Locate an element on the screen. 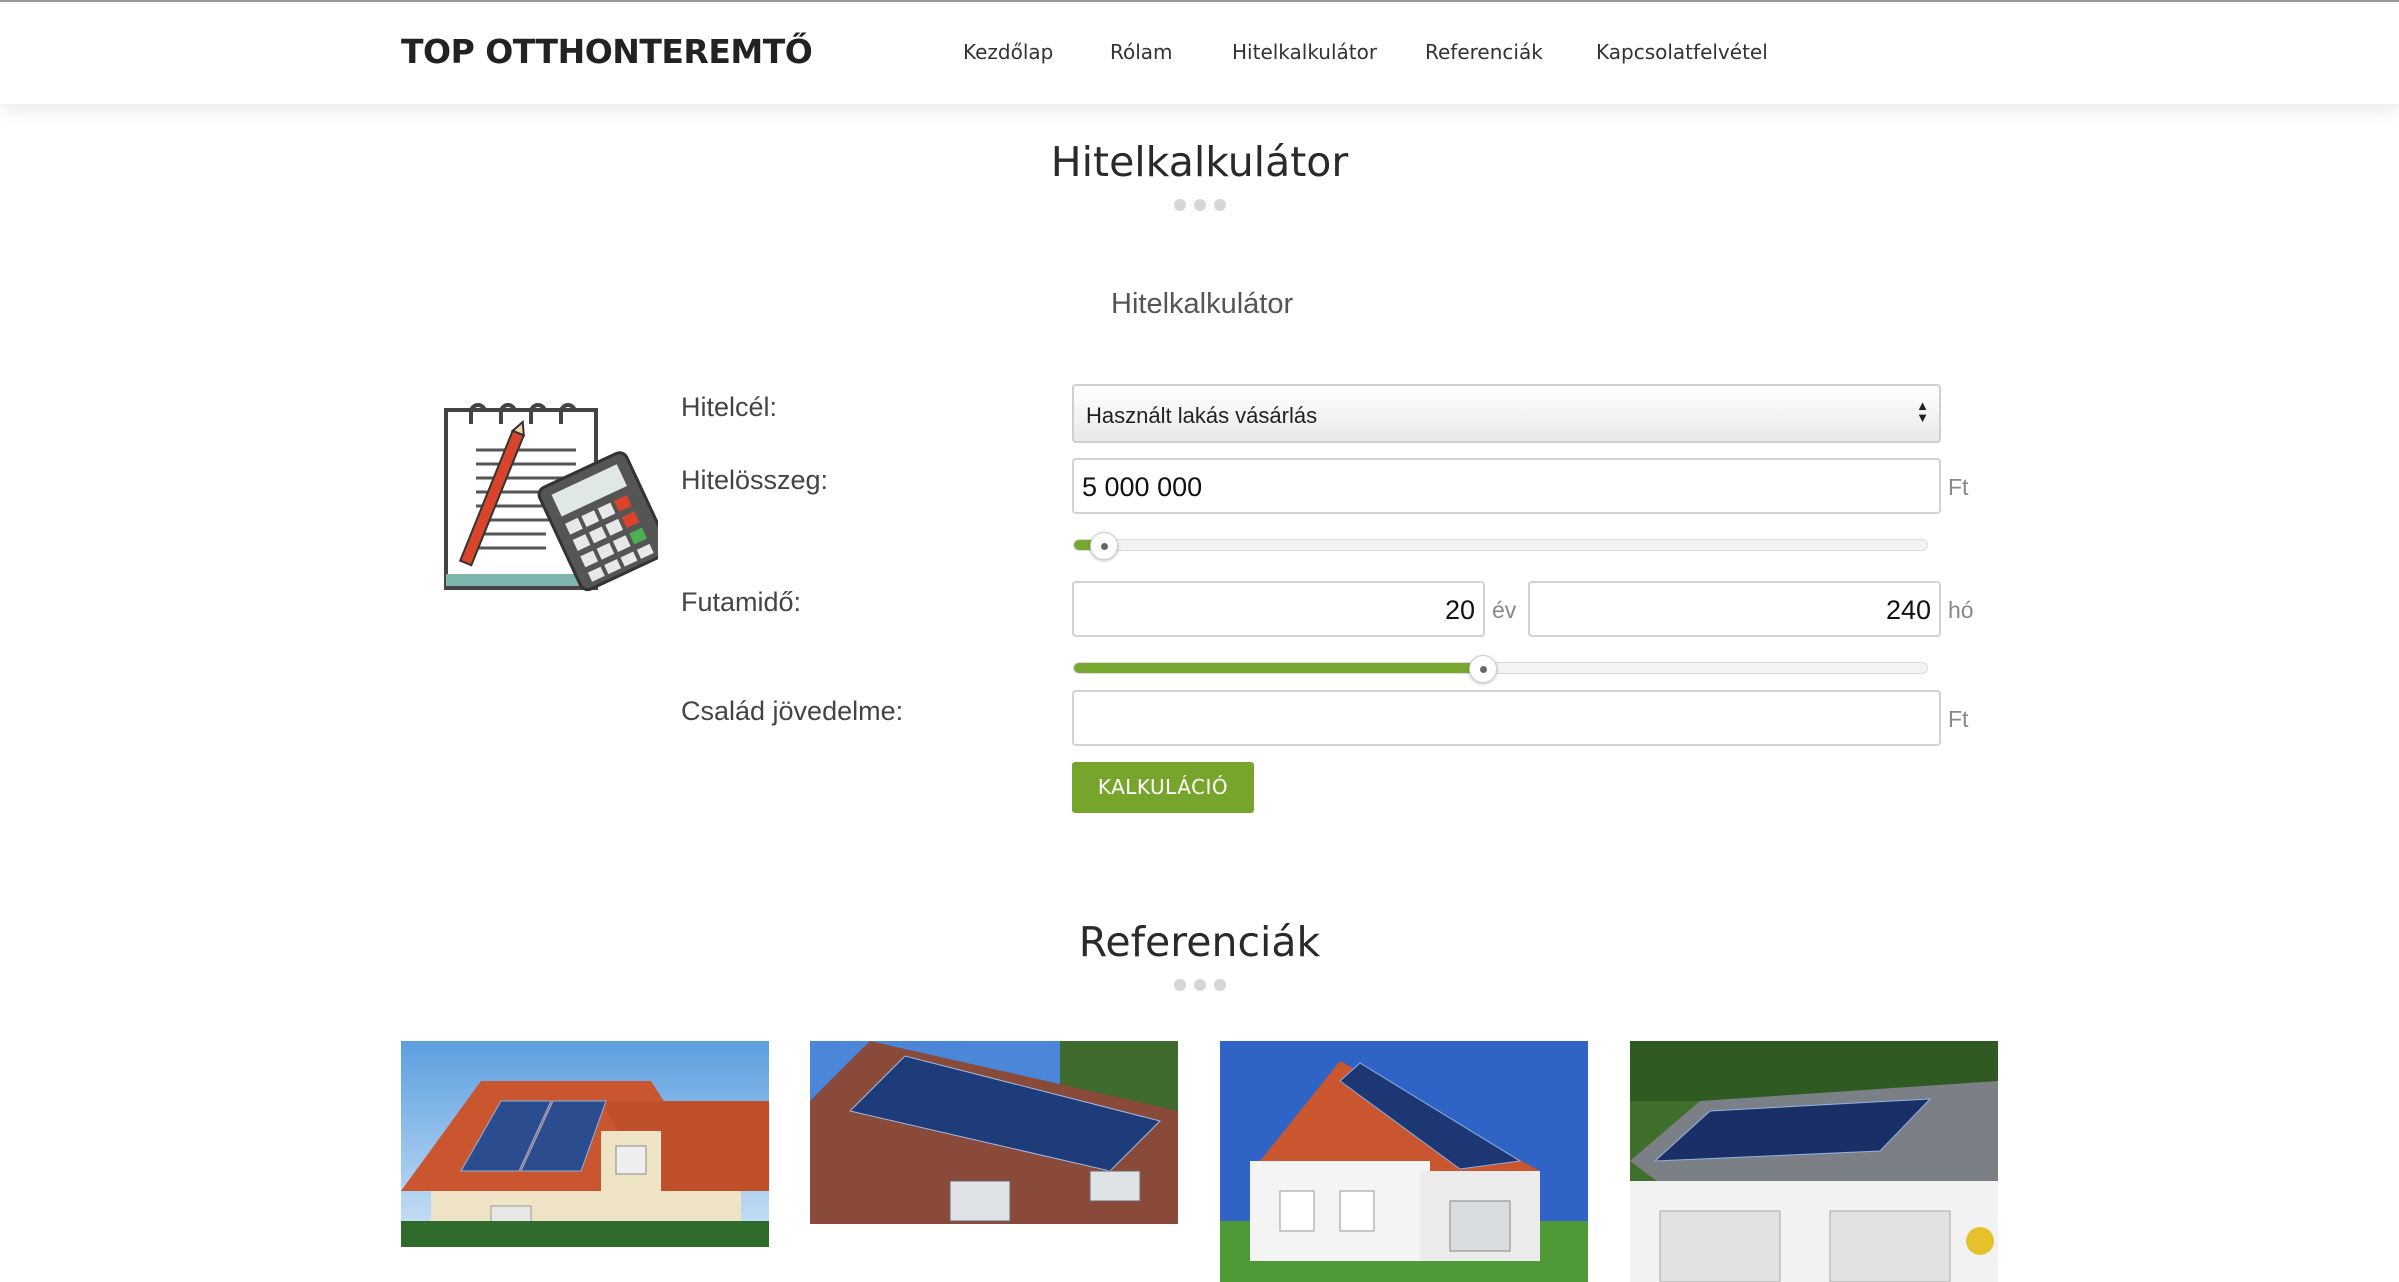 This screenshot has height=1282, width=2399. nav-referenciak: Referenciák is located at coordinates (1484, 52).